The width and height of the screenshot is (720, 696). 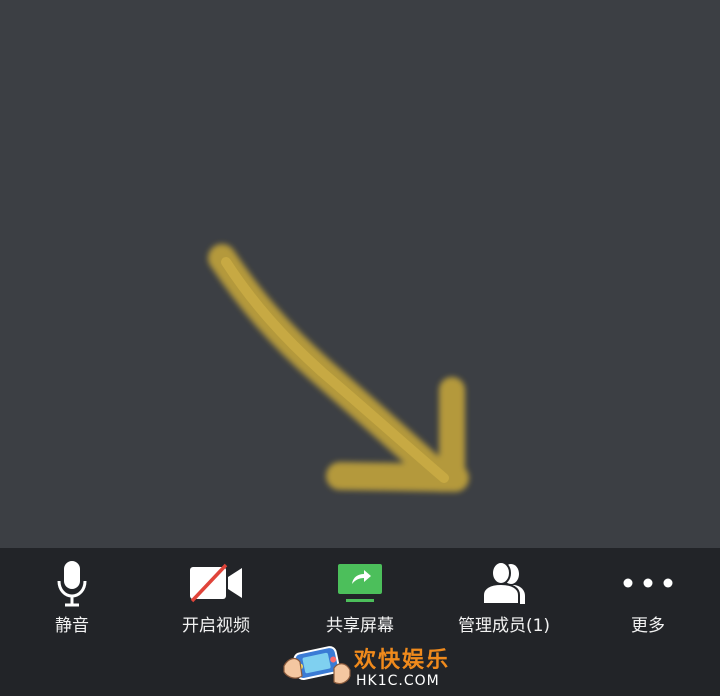 I want to click on watermark: 欢快娱乐 HK1C.COM, so click(x=365, y=665).